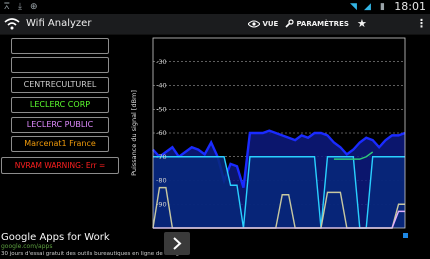 This screenshot has height=259, width=430. I want to click on y-tick-label: -60, so click(161, 133).